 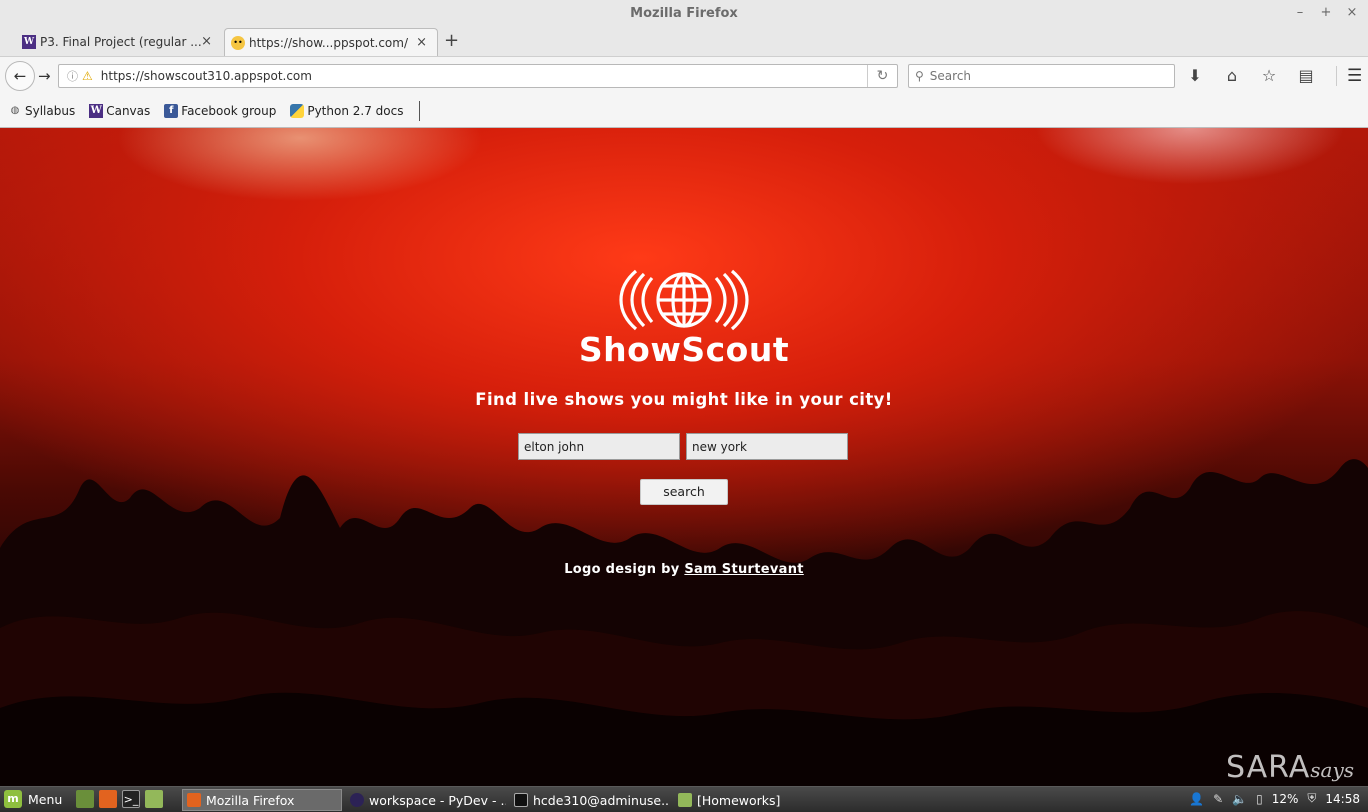 I want to click on search-button: search, so click(x=684, y=492).